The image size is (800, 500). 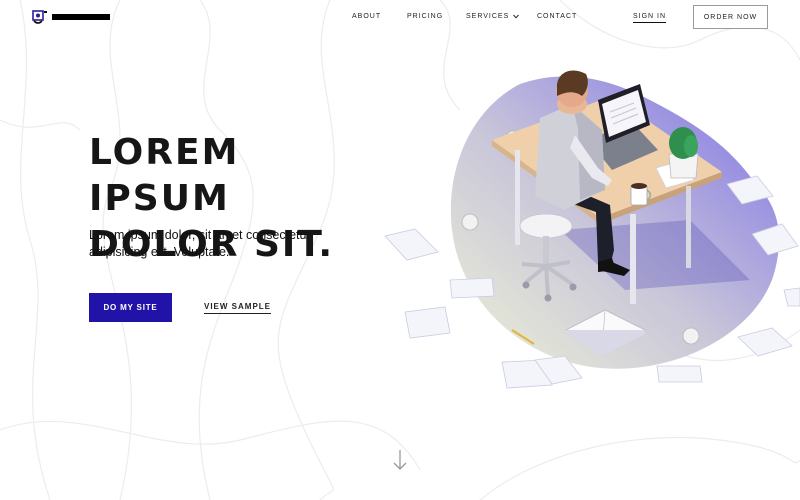 I want to click on chevron-down-icon, so click(x=516, y=16).